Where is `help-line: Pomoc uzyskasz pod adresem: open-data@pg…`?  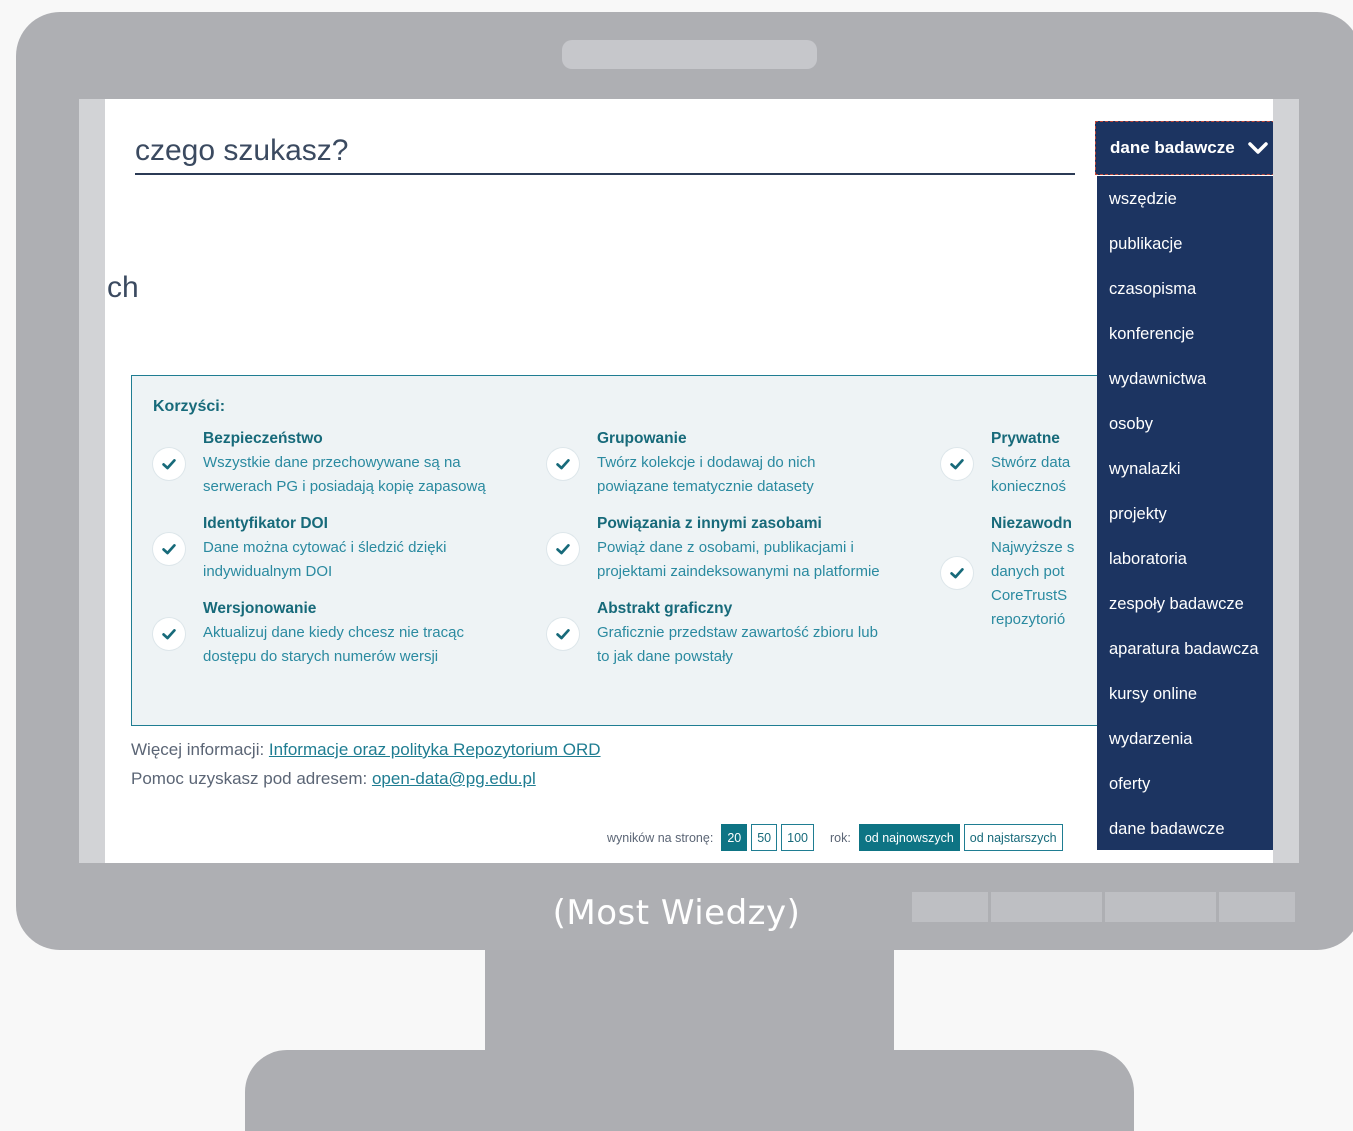
help-line: Pomoc uzyskasz pod adresem: open-data@pg… is located at coordinates (333, 779).